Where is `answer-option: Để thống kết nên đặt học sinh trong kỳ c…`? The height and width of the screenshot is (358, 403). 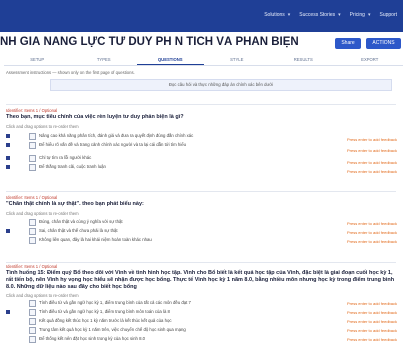 answer-option: Để thống kết nên đặt học sinh trong kỳ c… is located at coordinates (204, 339).